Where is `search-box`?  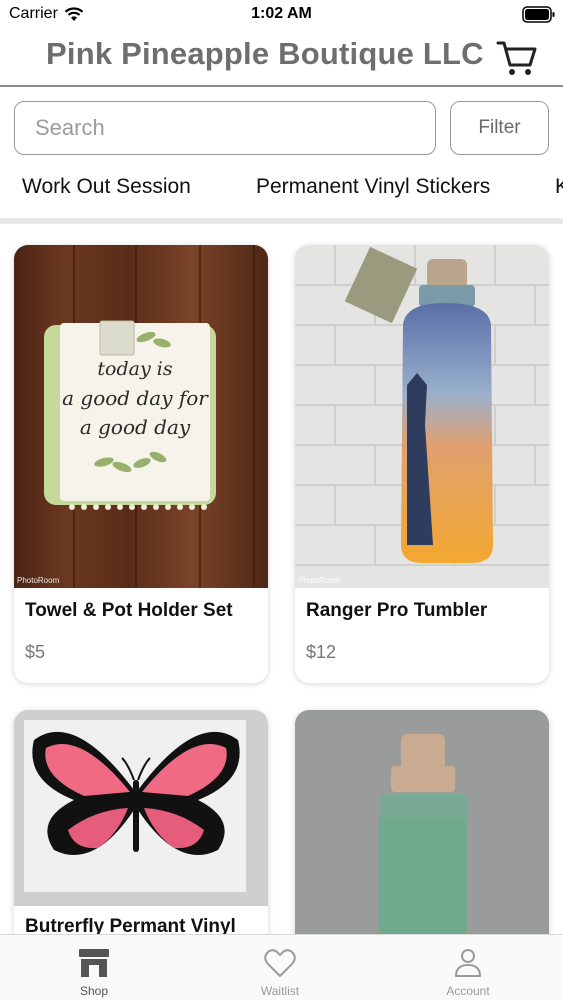
search-box is located at coordinates (225, 128).